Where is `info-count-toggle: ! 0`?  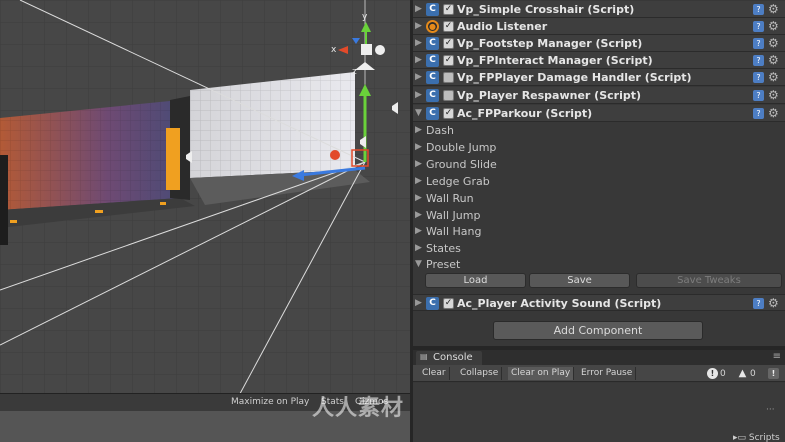 info-count-toggle: ! 0 is located at coordinates (716, 374).